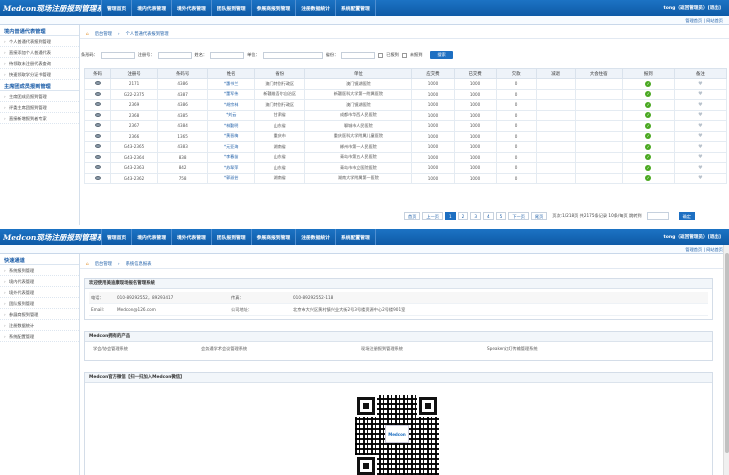 This screenshot has height=475, width=729. What do you see at coordinates (488, 216) in the screenshot?
I see `page-button: 4` at bounding box center [488, 216].